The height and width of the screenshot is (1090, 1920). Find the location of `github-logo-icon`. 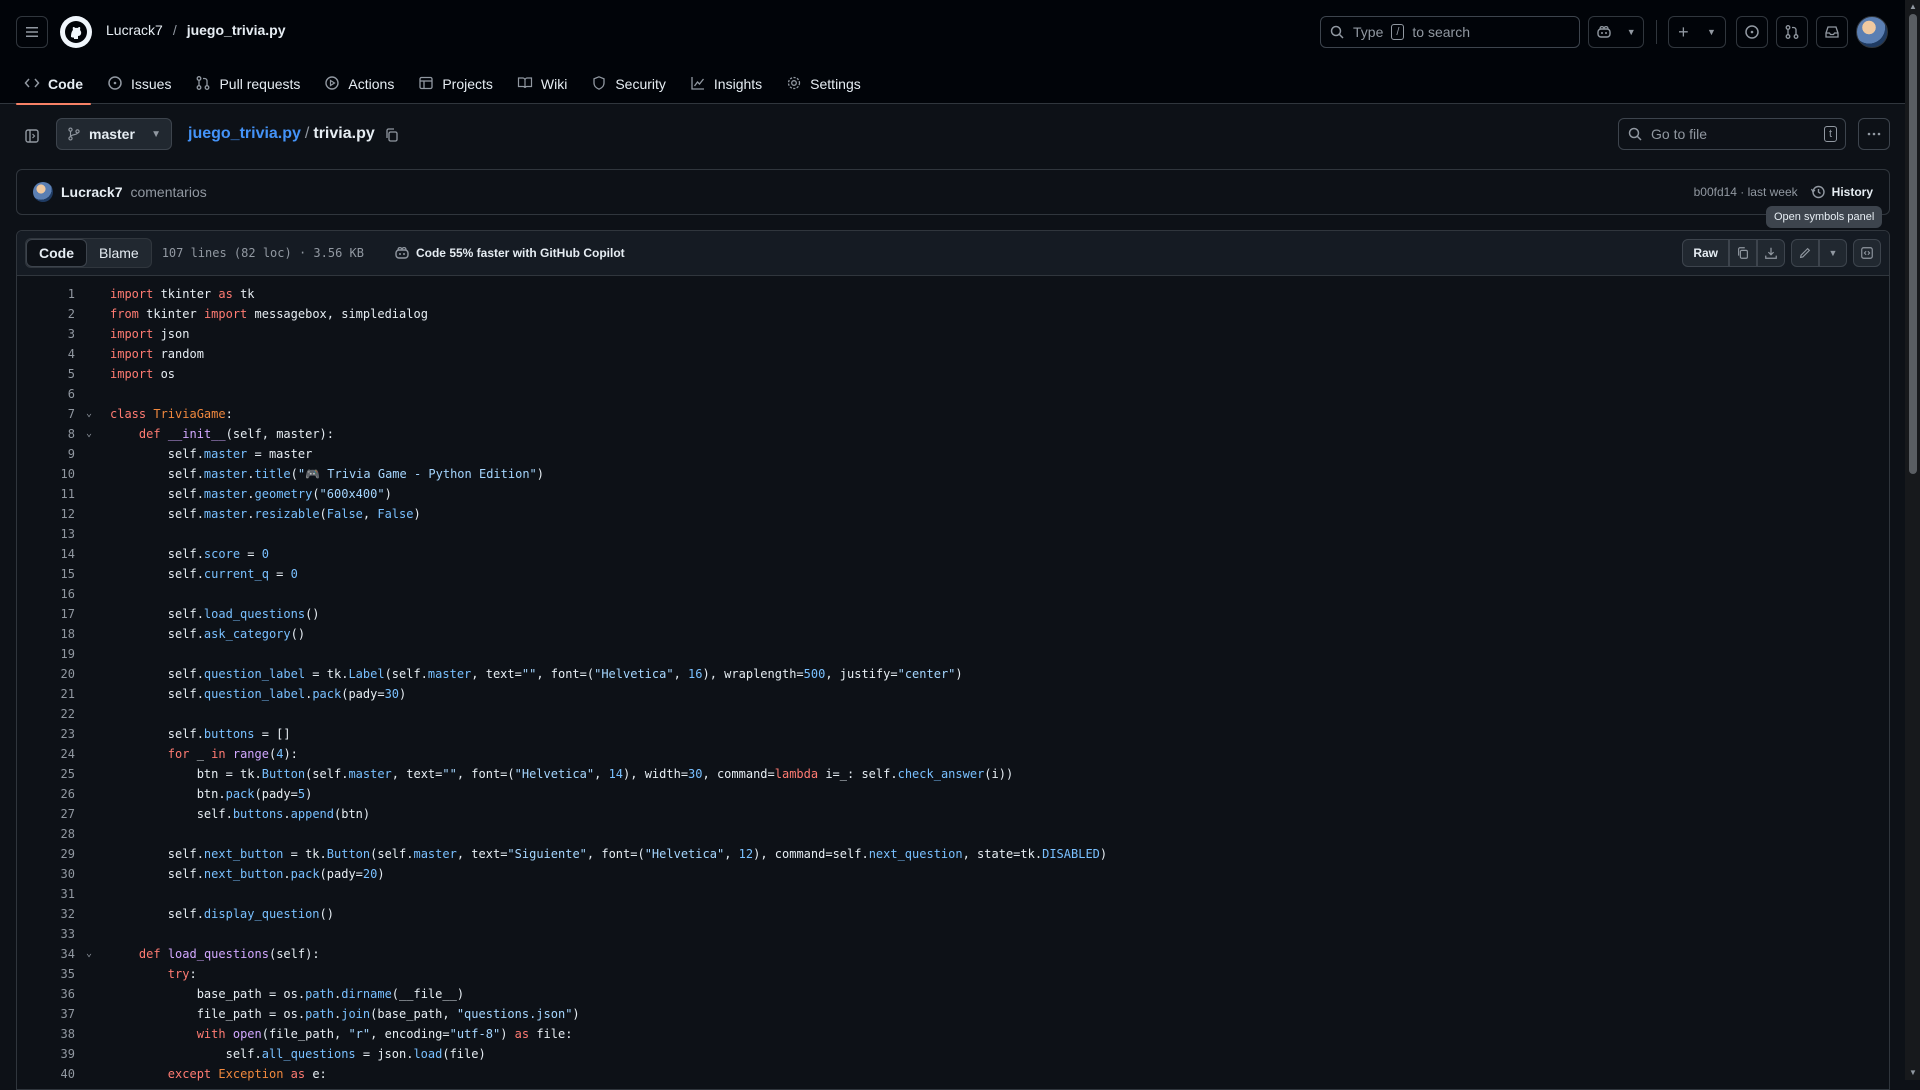

github-logo-icon is located at coordinates (76, 32).